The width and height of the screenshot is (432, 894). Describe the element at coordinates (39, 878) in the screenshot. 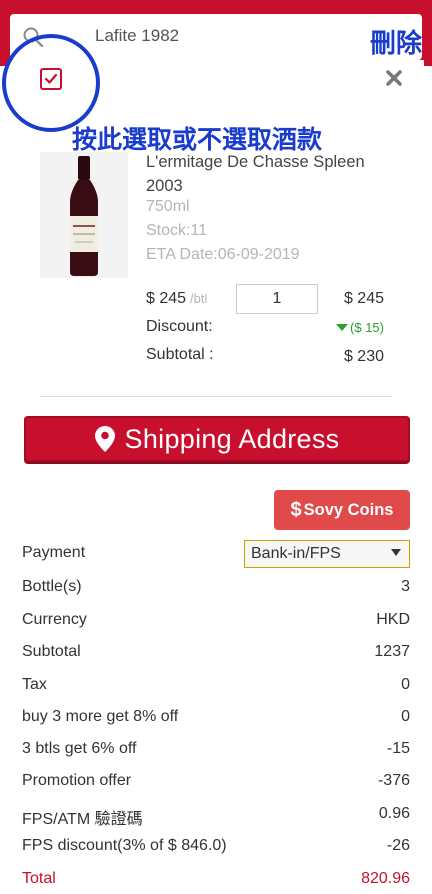

I see `total-label: Total` at that location.